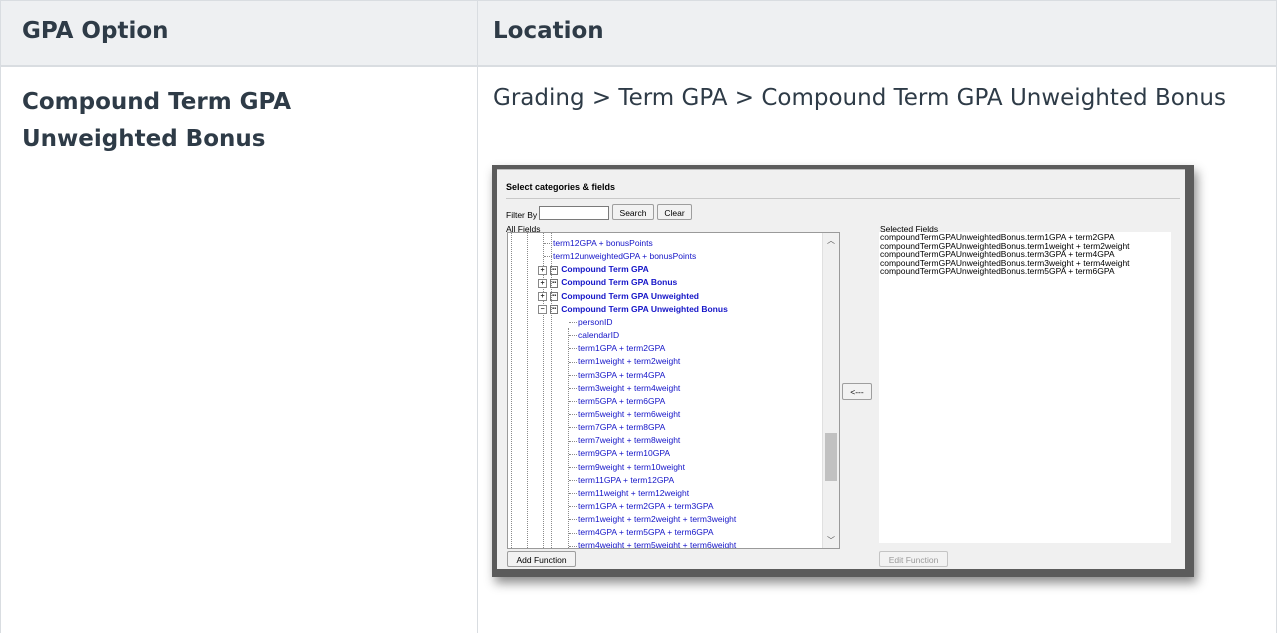  Describe the element at coordinates (619, 282) in the screenshot. I see `tree-item-label: Compound Term GPA Bonus` at that location.